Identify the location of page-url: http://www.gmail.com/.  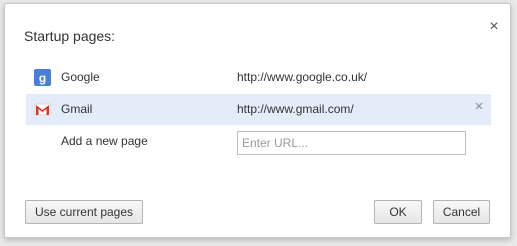
(295, 109).